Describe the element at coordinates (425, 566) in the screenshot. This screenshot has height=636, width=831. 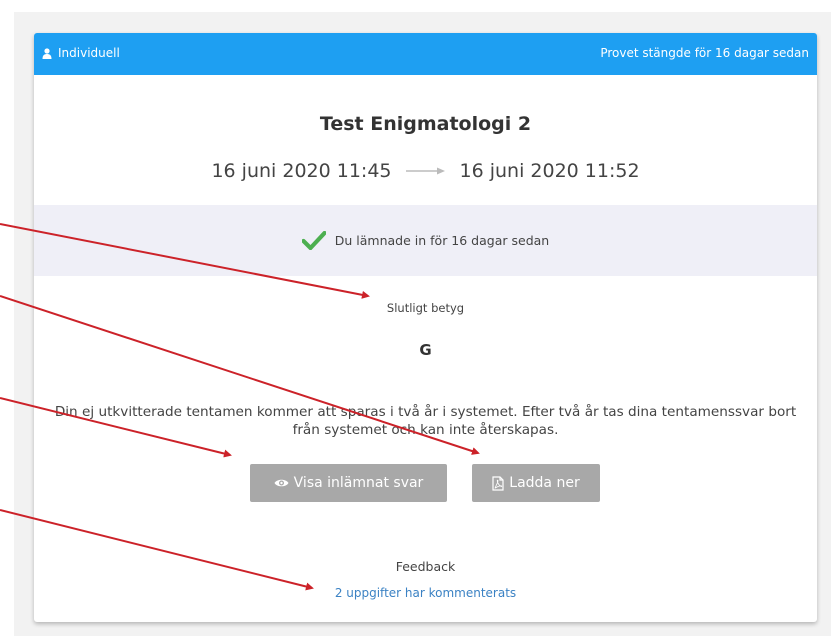
I see `feedback-label: Feedback` at that location.